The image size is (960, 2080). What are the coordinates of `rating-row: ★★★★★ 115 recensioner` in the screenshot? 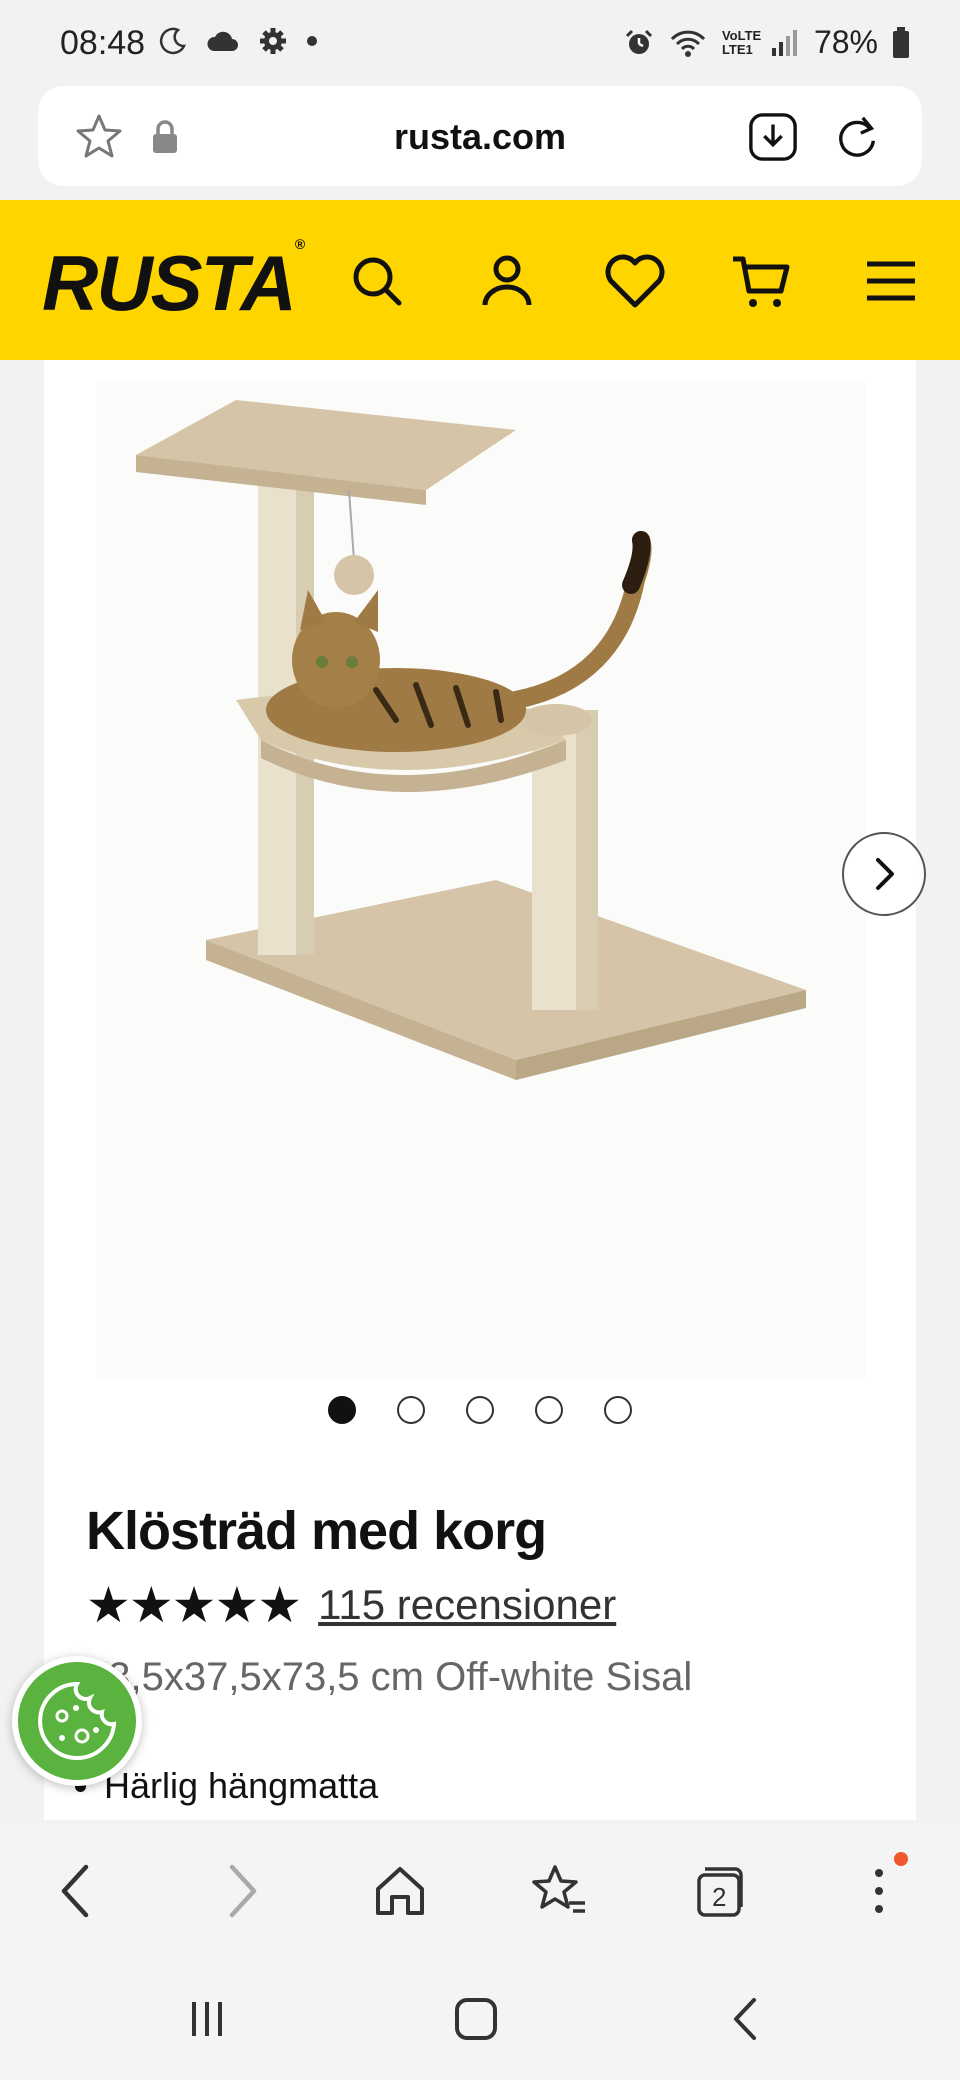 It's located at (351, 1605).